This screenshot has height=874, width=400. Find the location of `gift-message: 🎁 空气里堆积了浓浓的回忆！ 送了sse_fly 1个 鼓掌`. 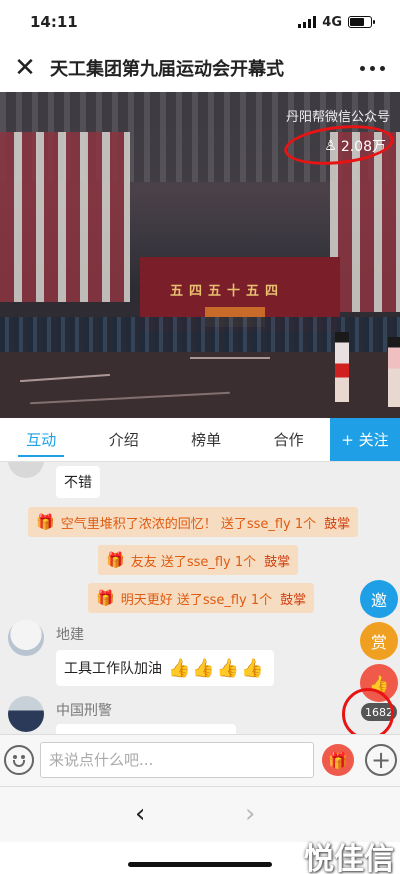

gift-message: 🎁 空气里堆积了浓浓的回忆！ 送了sse_fly 1个 鼓掌 is located at coordinates (193, 522).